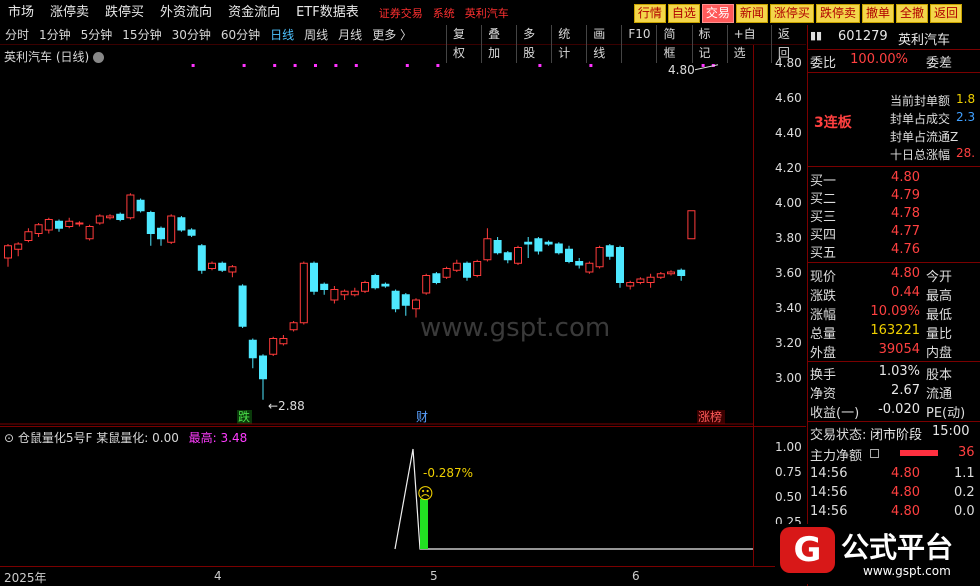 This screenshot has width=980, height=586. I want to click on quick-button-0: 行情, so click(649, 13).